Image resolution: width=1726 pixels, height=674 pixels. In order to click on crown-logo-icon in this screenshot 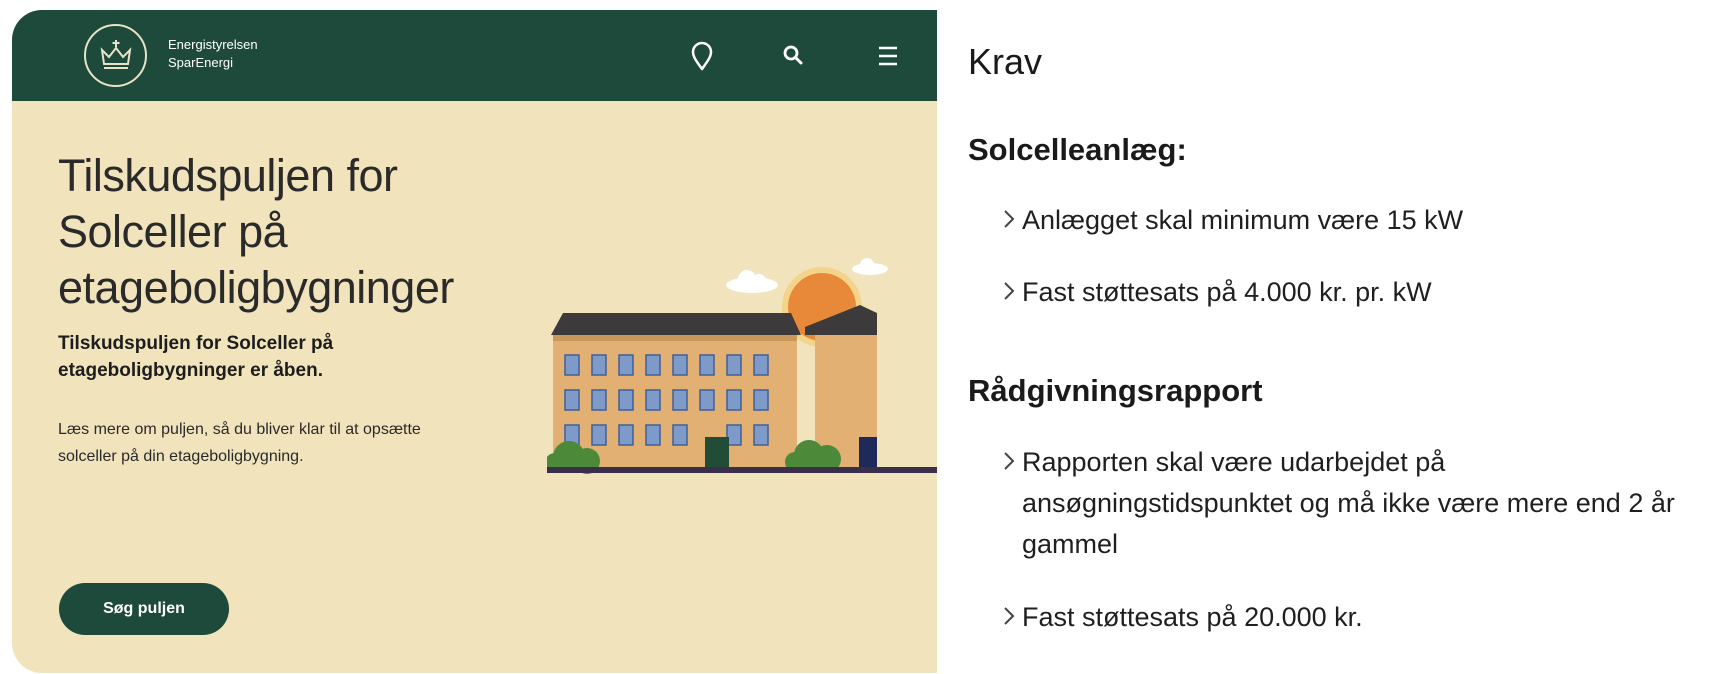, I will do `click(115, 55)`.